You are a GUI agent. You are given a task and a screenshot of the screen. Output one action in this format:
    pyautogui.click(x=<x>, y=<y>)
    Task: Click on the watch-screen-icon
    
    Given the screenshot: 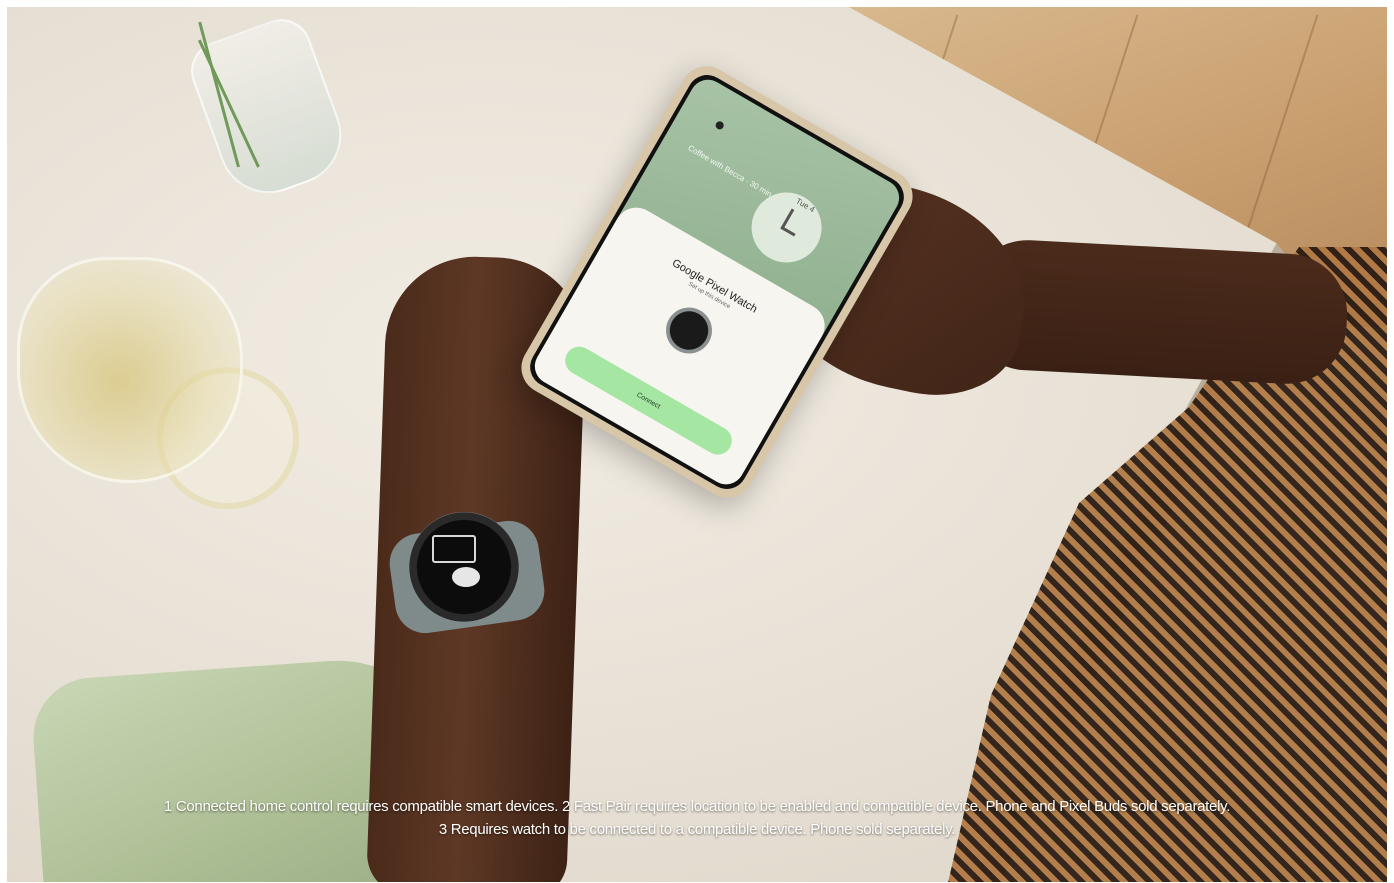 What is the action you would take?
    pyautogui.click(x=454, y=549)
    